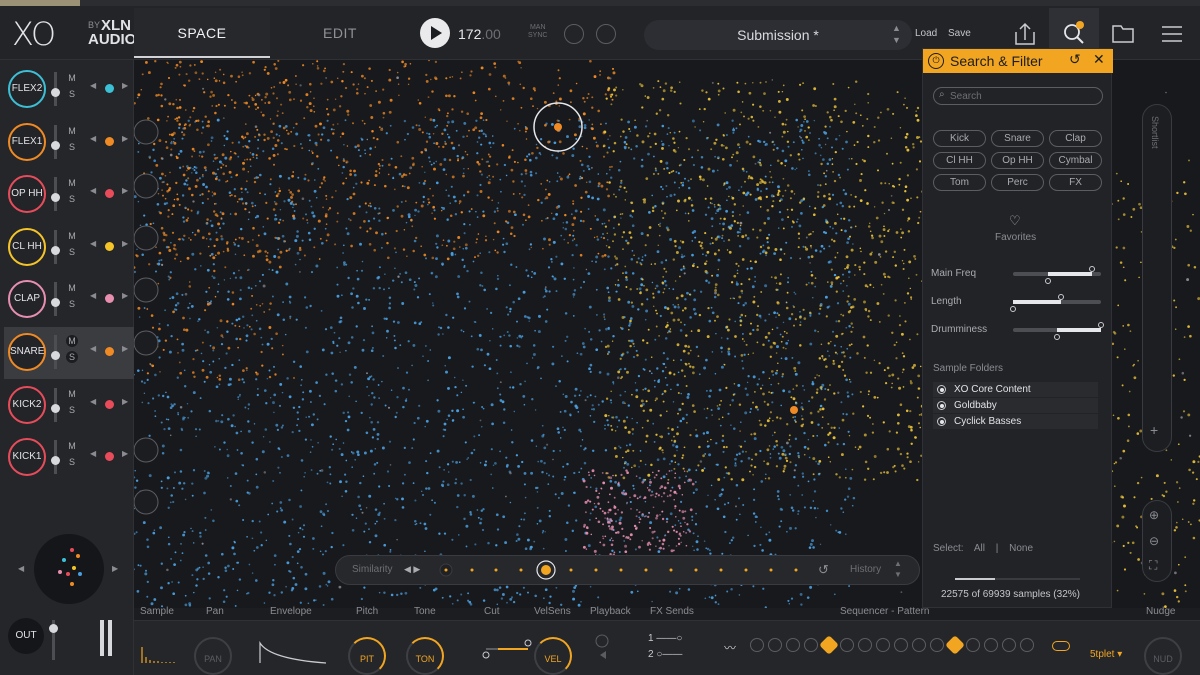 The height and width of the screenshot is (675, 1200). What do you see at coordinates (55, 141) in the screenshot?
I see `track-fader` at bounding box center [55, 141].